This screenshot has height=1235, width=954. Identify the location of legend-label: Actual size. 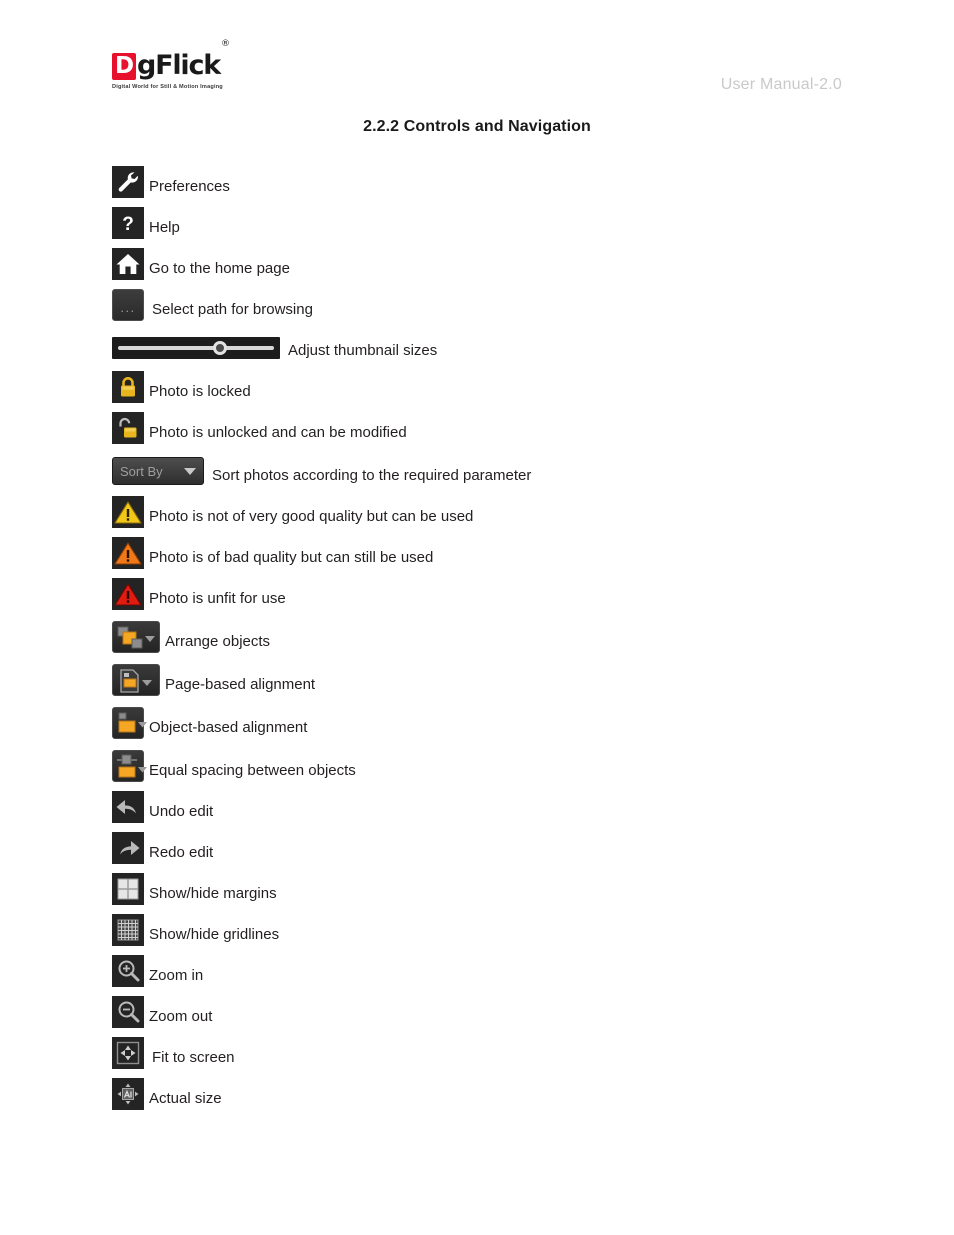
(185, 1098).